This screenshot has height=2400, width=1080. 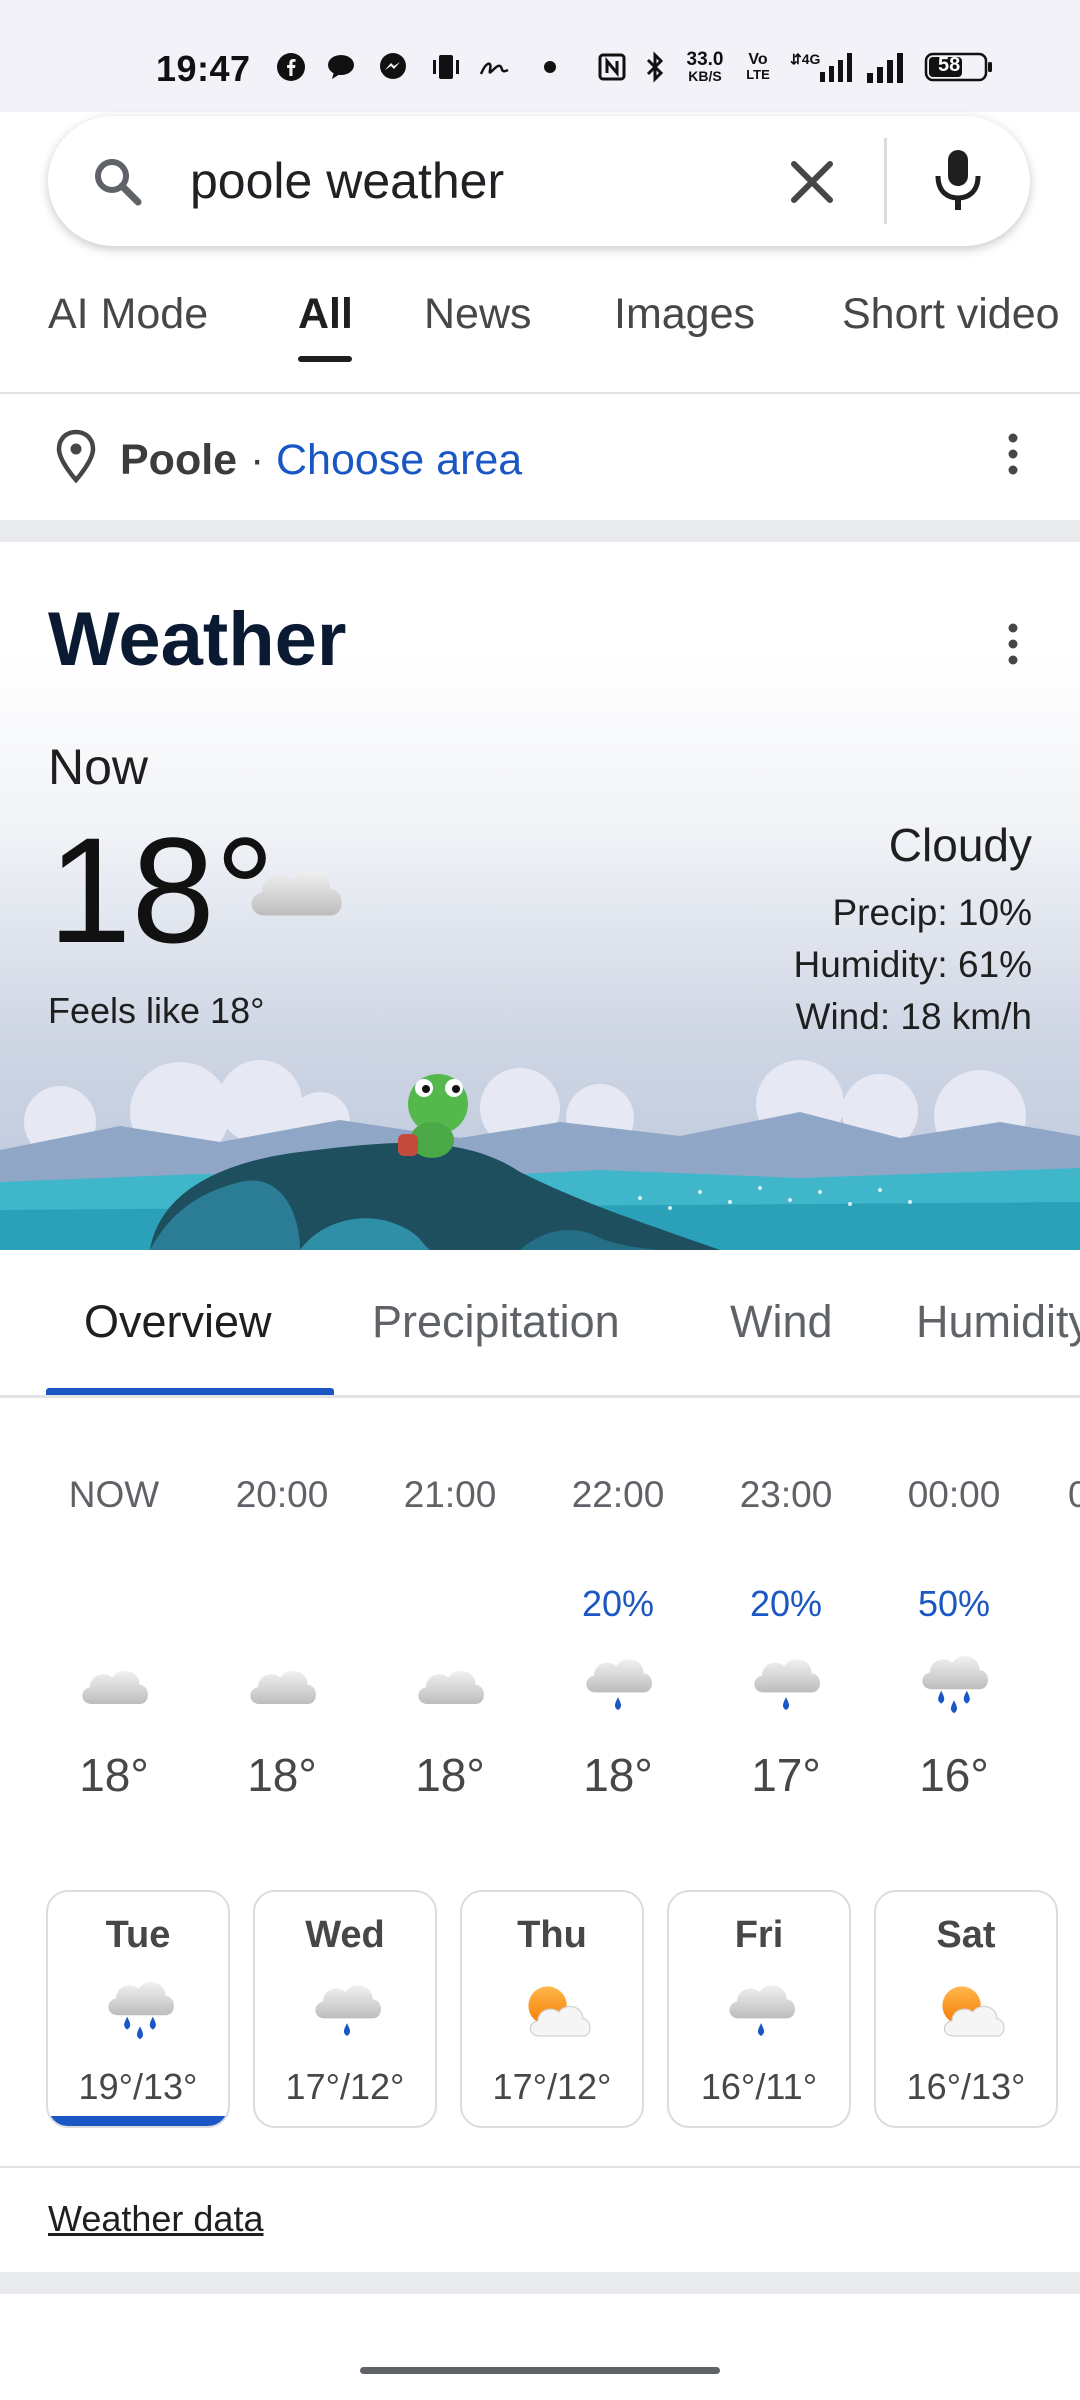 I want to click on choose-area-link: Choose area, so click(x=399, y=460).